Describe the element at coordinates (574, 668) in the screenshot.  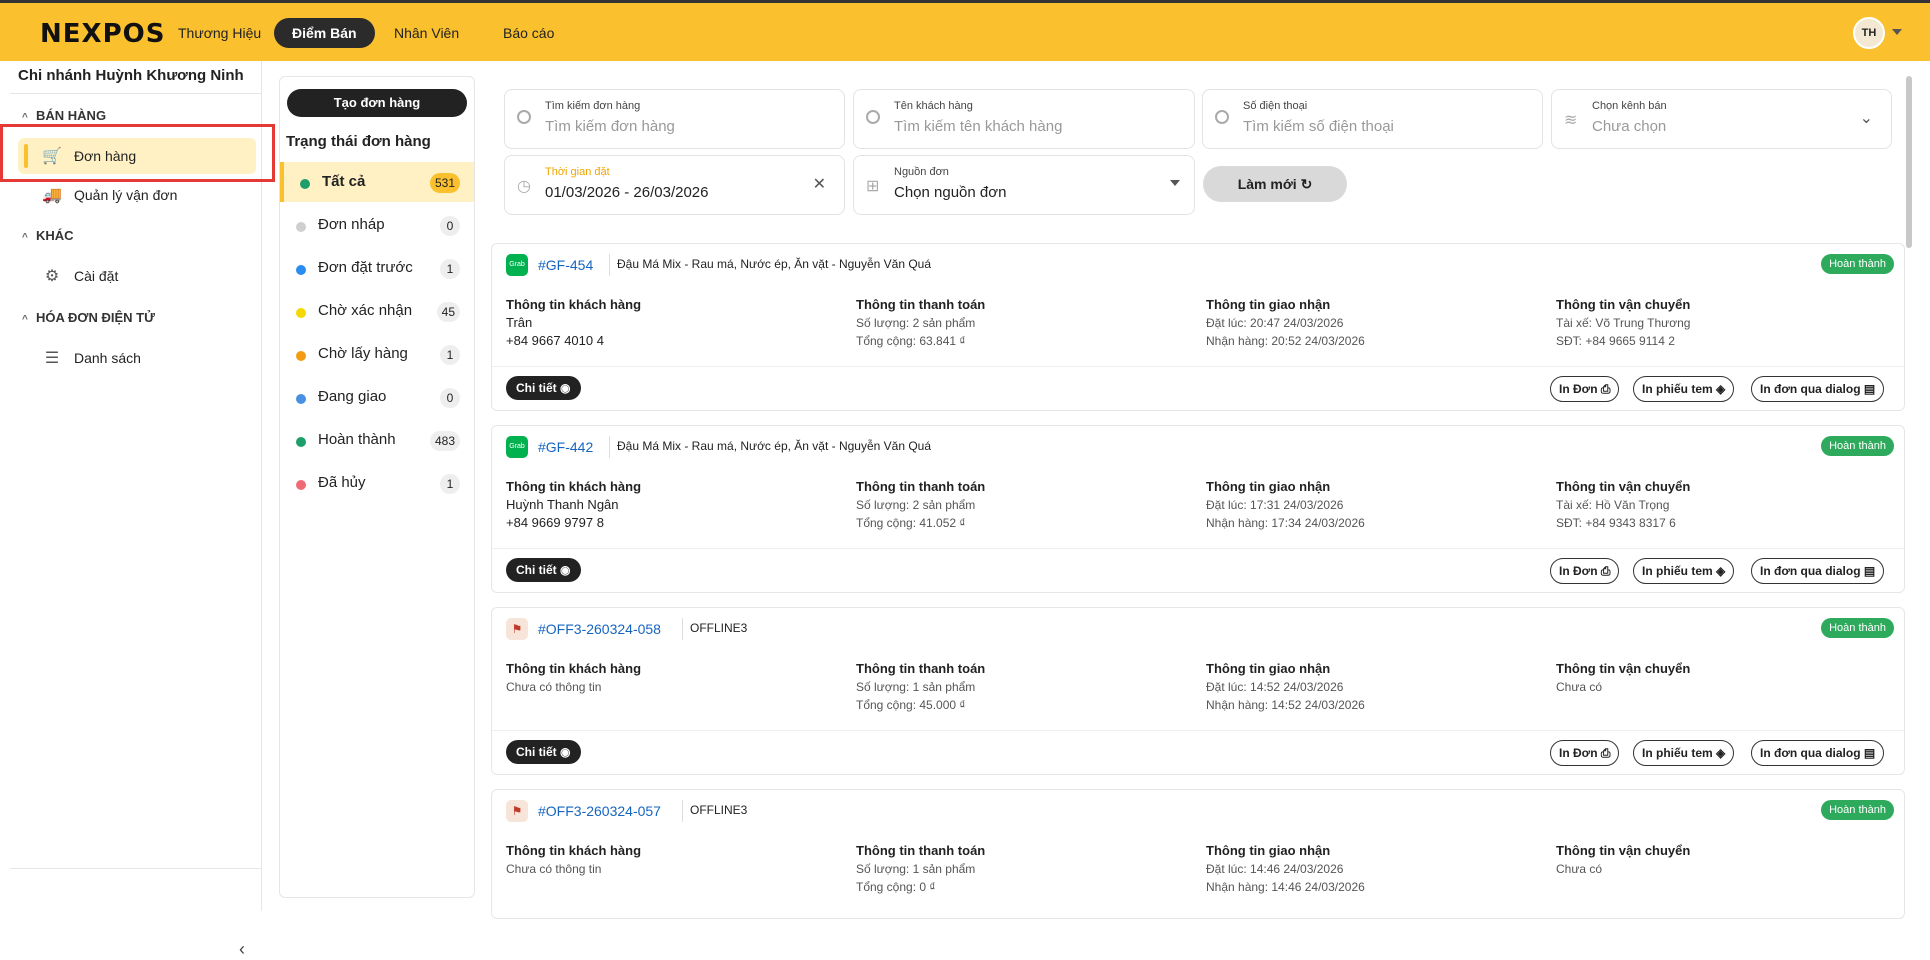
I see `section-title: Thông tin khách hàng` at that location.